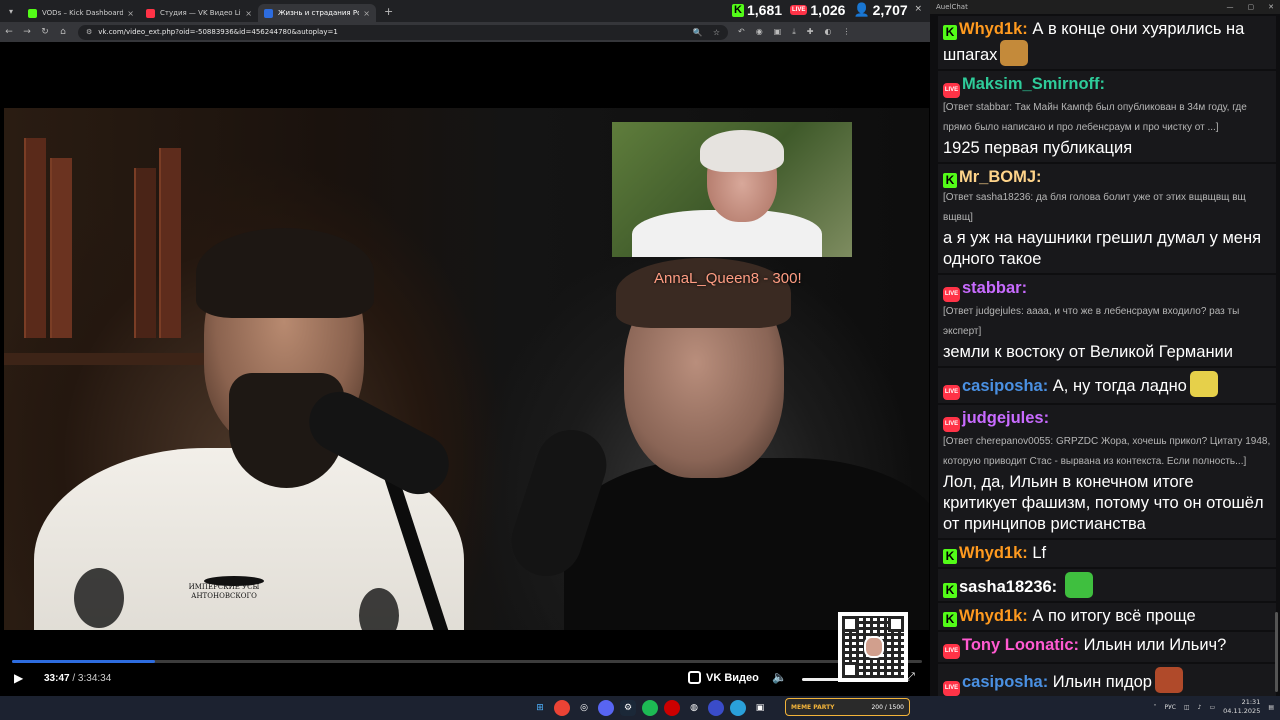  Describe the element at coordinates (1271, 707) in the screenshot. I see `notifications-icon: ▤` at that location.